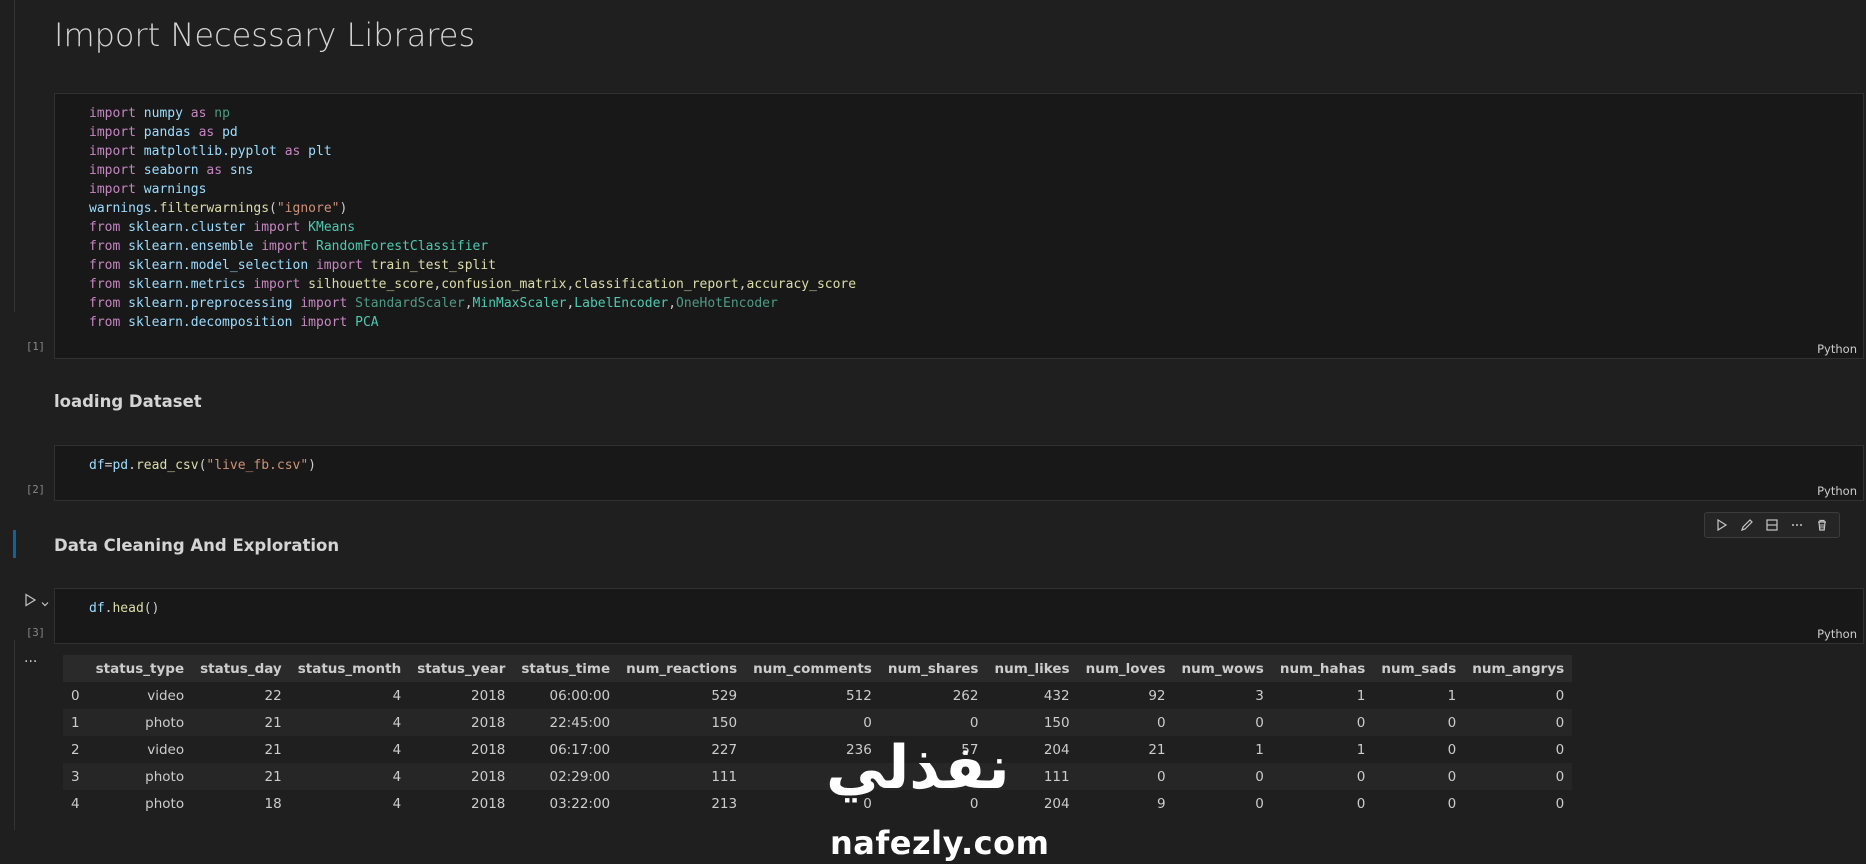 Image resolution: width=1866 pixels, height=864 pixels. I want to click on table-row-index: 2, so click(75, 749).